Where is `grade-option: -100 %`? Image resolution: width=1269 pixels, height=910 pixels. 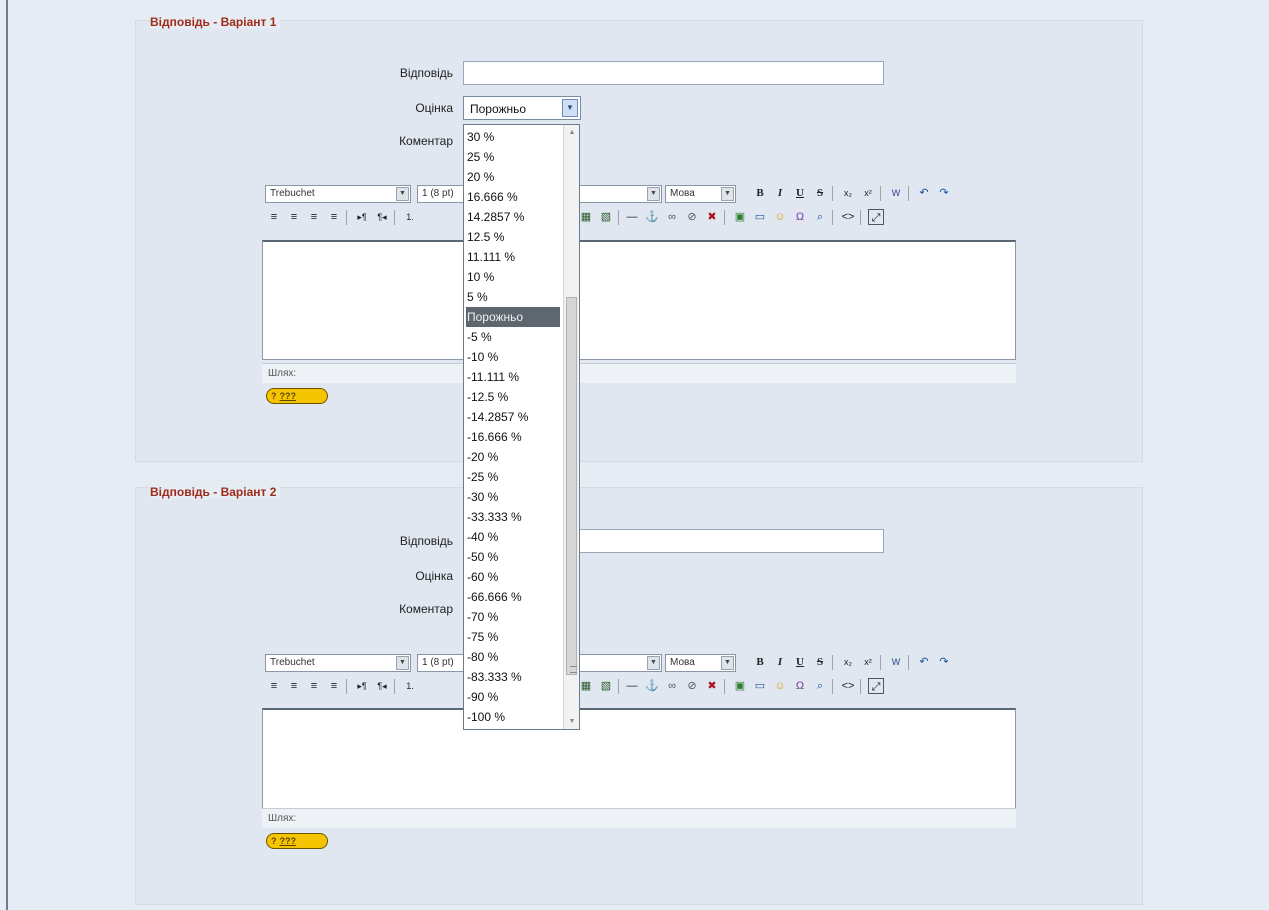 grade-option: -100 % is located at coordinates (485, 717).